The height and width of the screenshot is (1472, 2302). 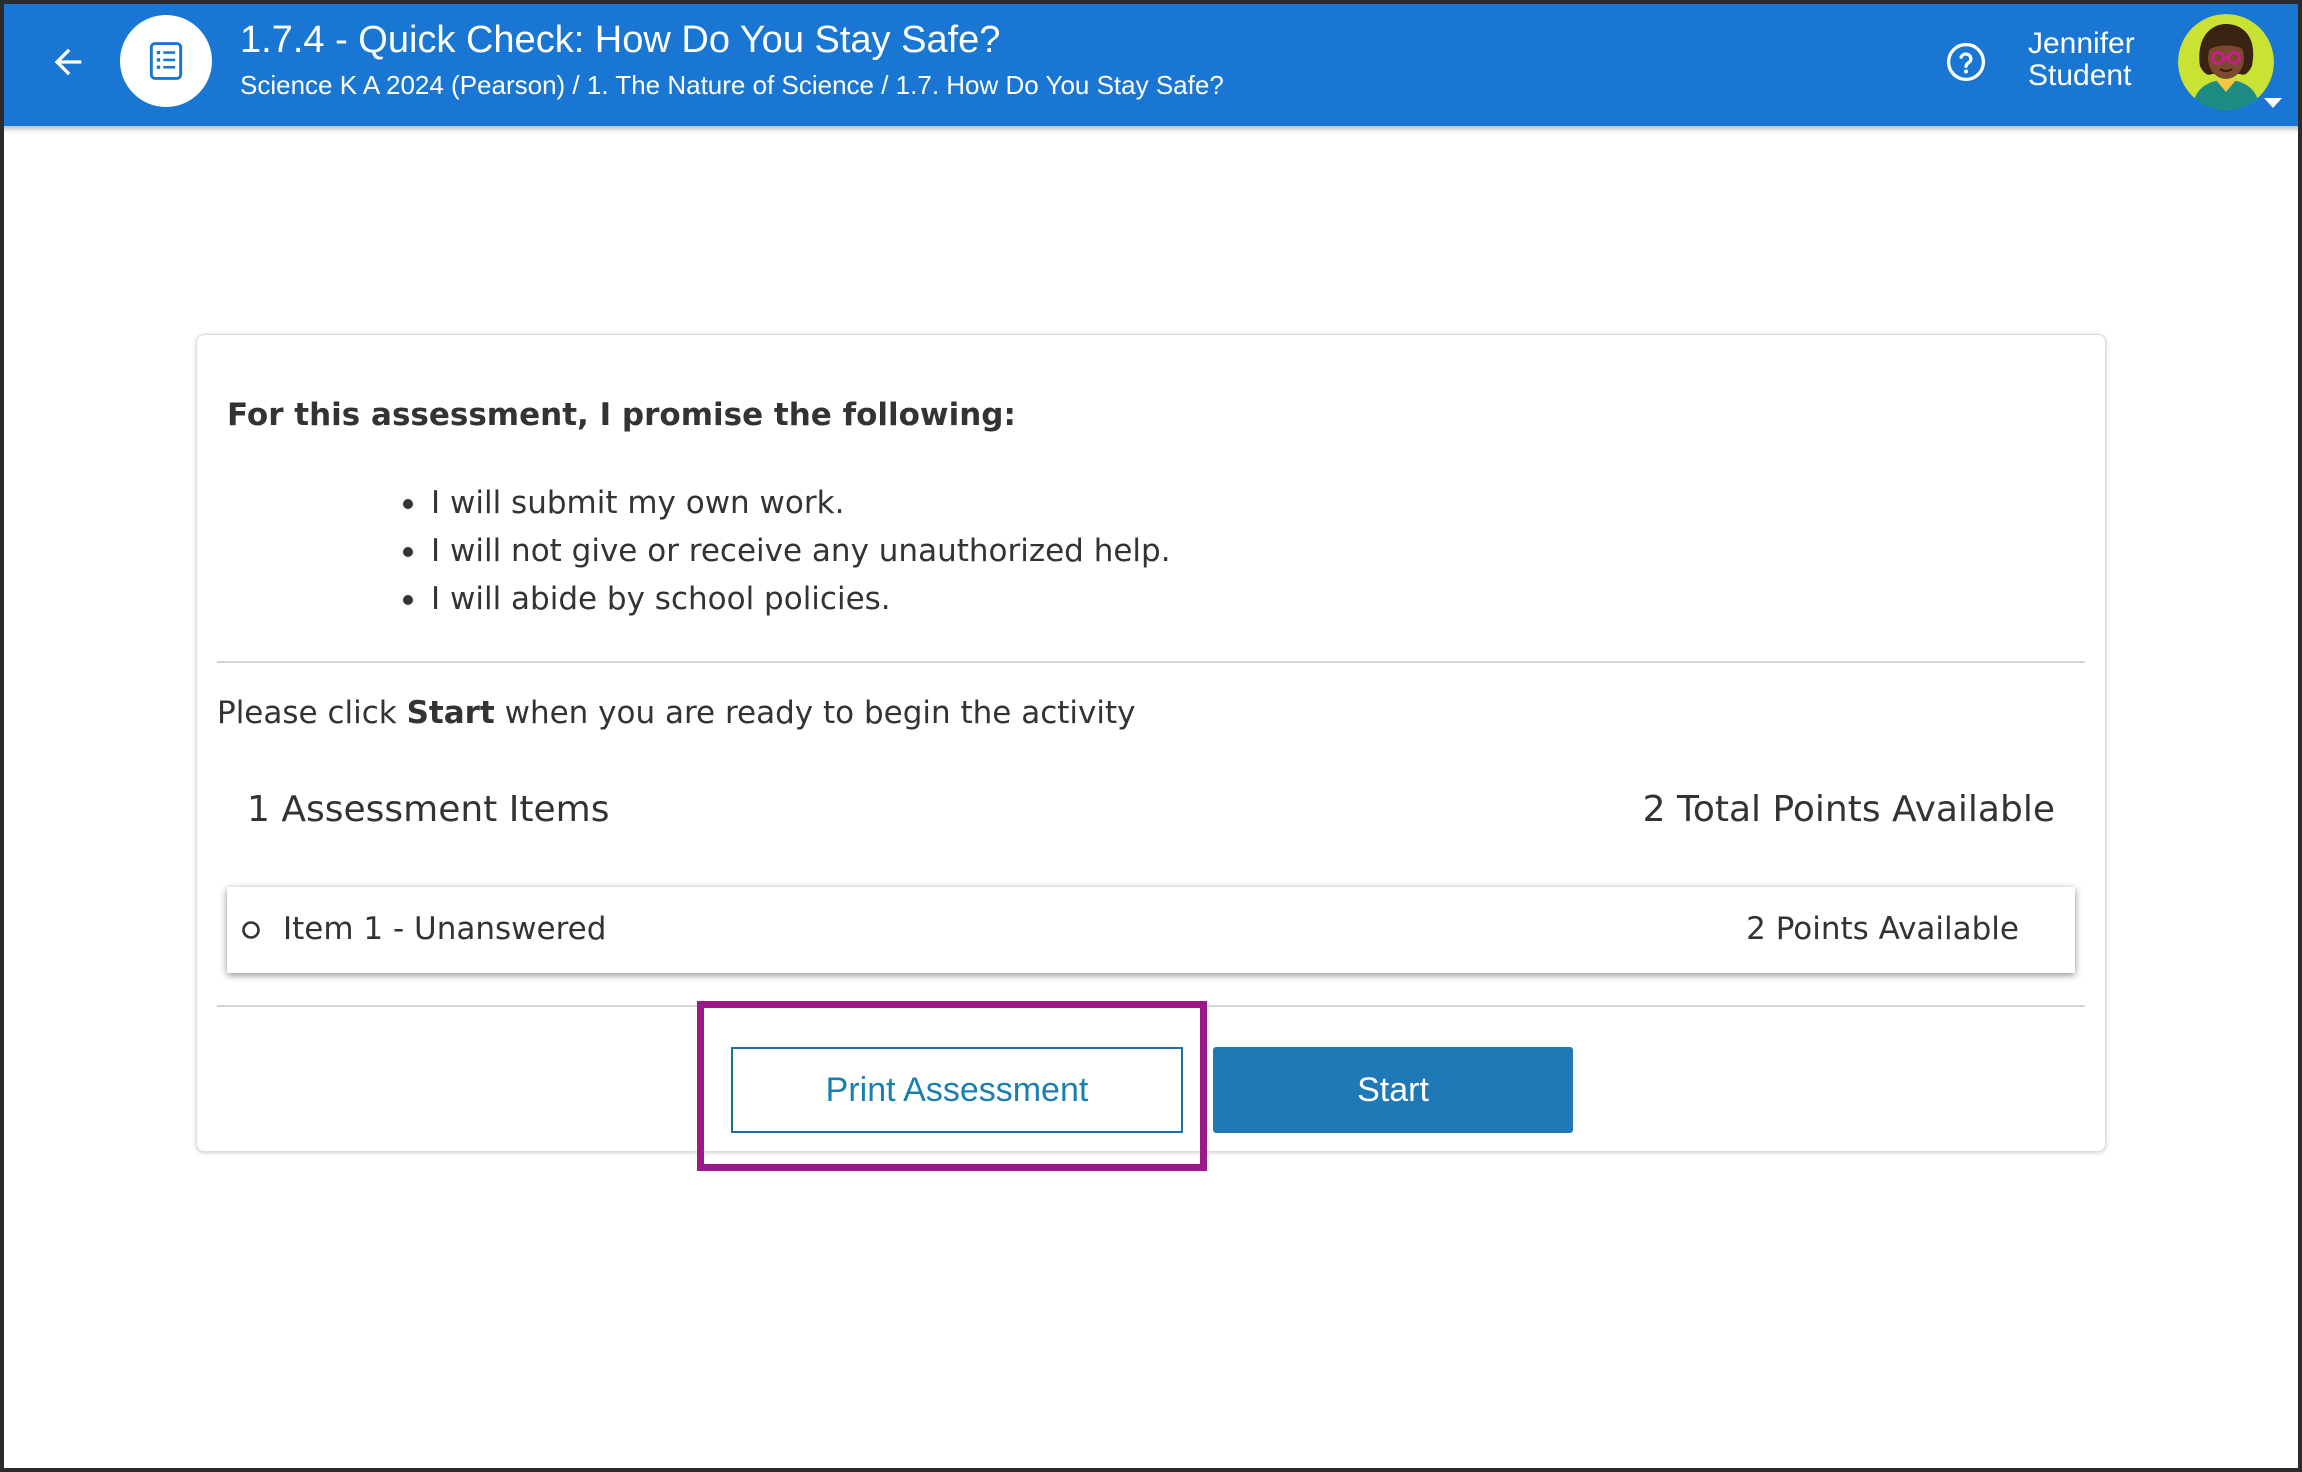 I want to click on assessment-item-row: Item 1 - Unanswered 2 Points Available, so click(x=1151, y=930).